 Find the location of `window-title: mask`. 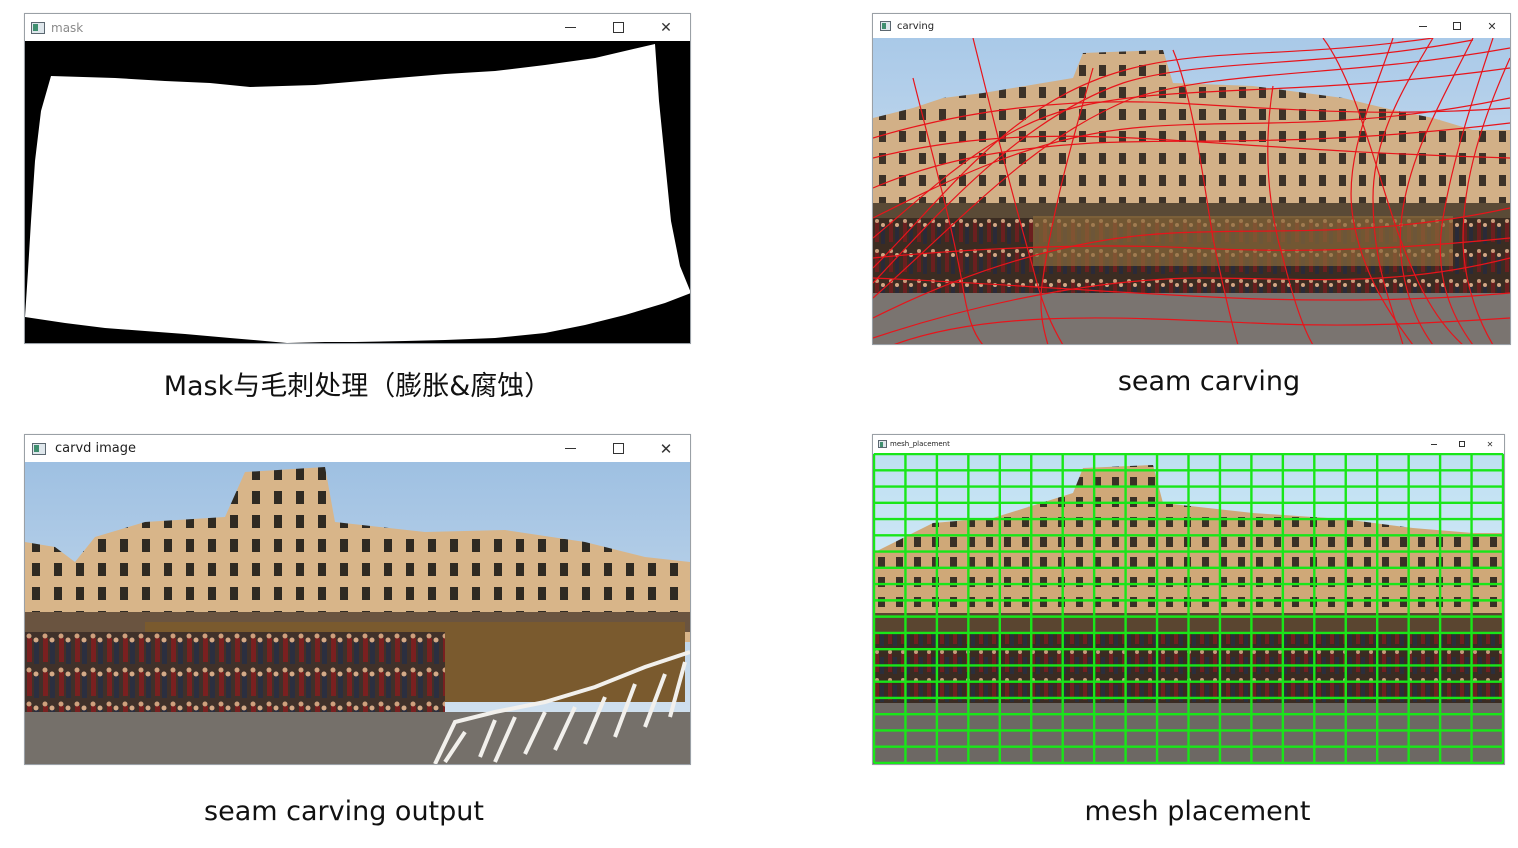

window-title: mask is located at coordinates (67, 27).